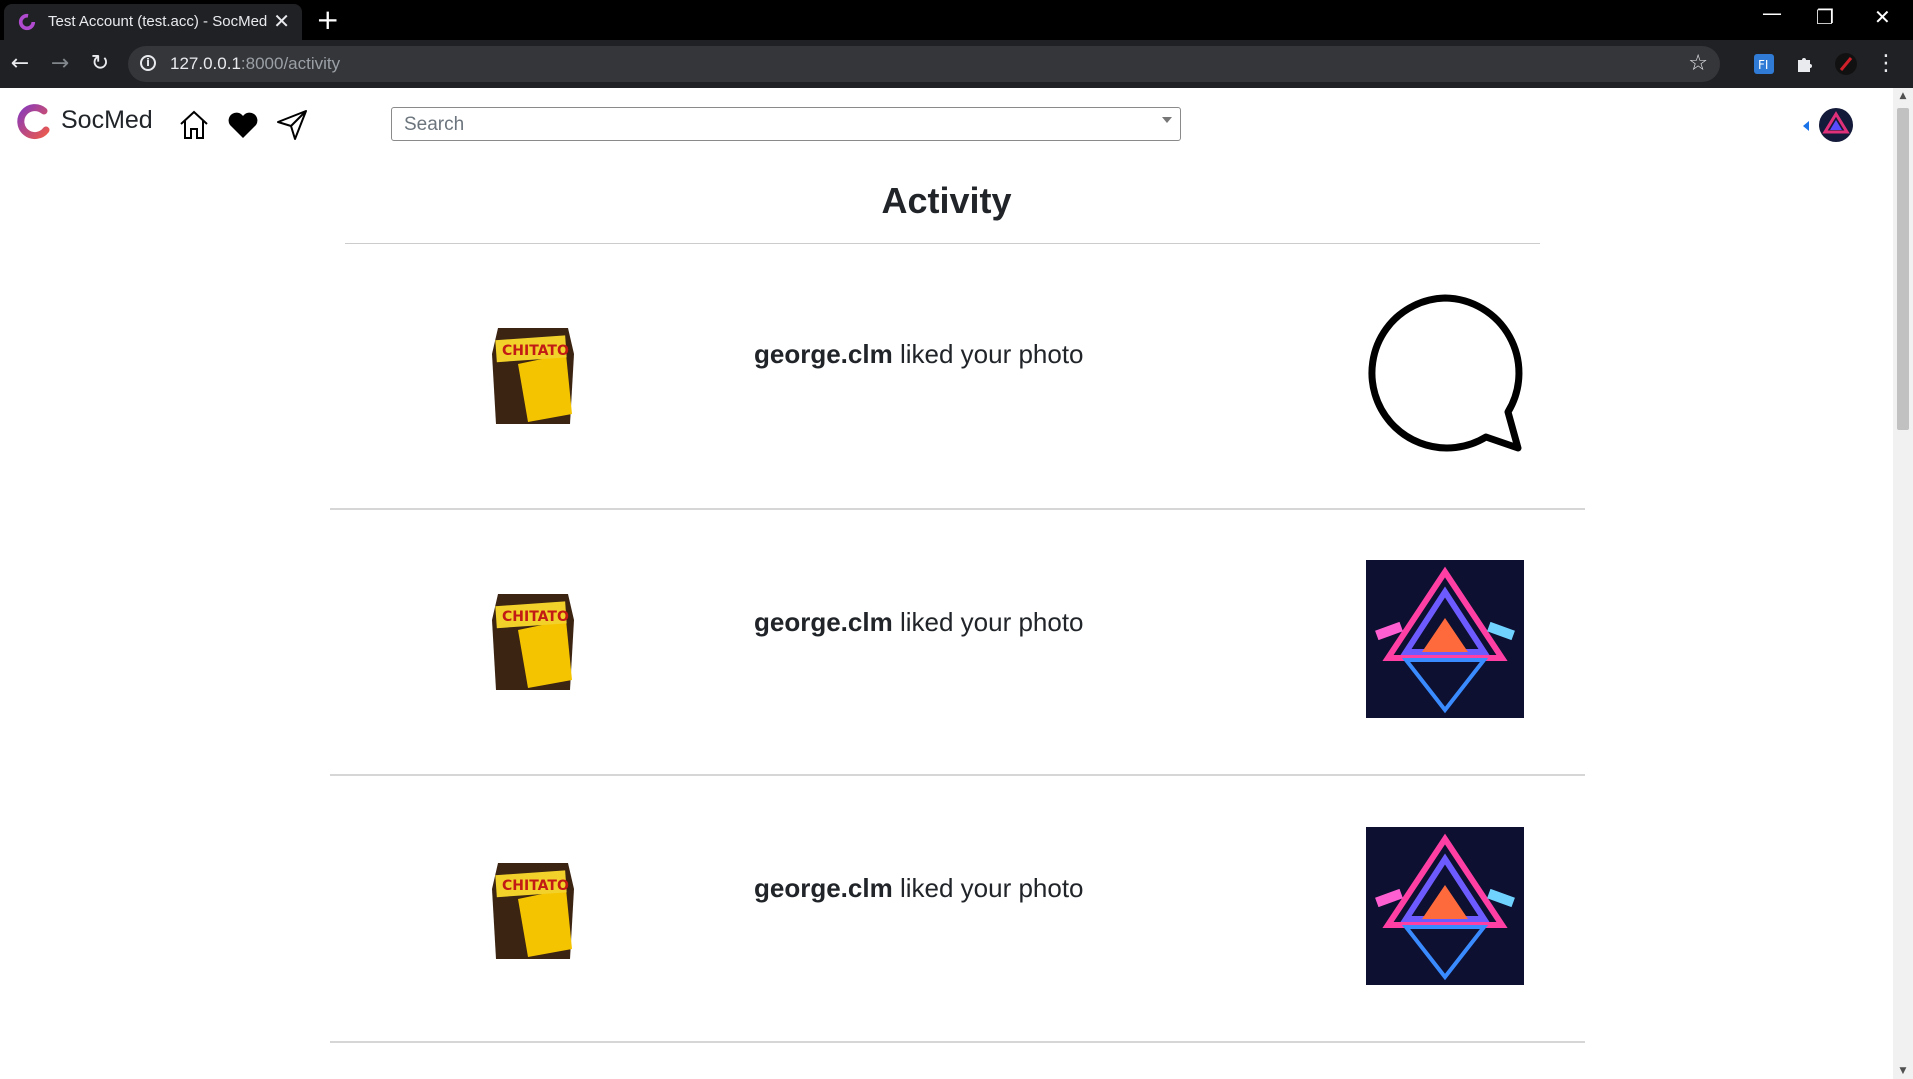  I want to click on browser-address-bar: ← → ↻ i 127.0.0.1:8000/activity ☆ FI ⋮, so click(956, 64).